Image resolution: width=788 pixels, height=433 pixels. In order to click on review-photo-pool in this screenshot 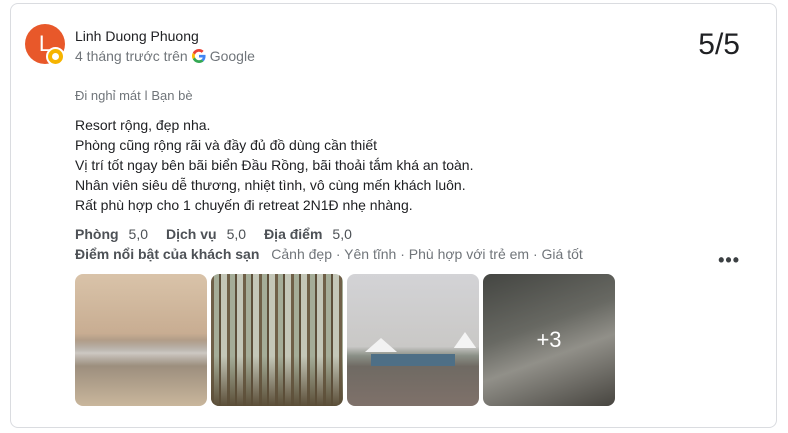, I will do `click(413, 340)`.